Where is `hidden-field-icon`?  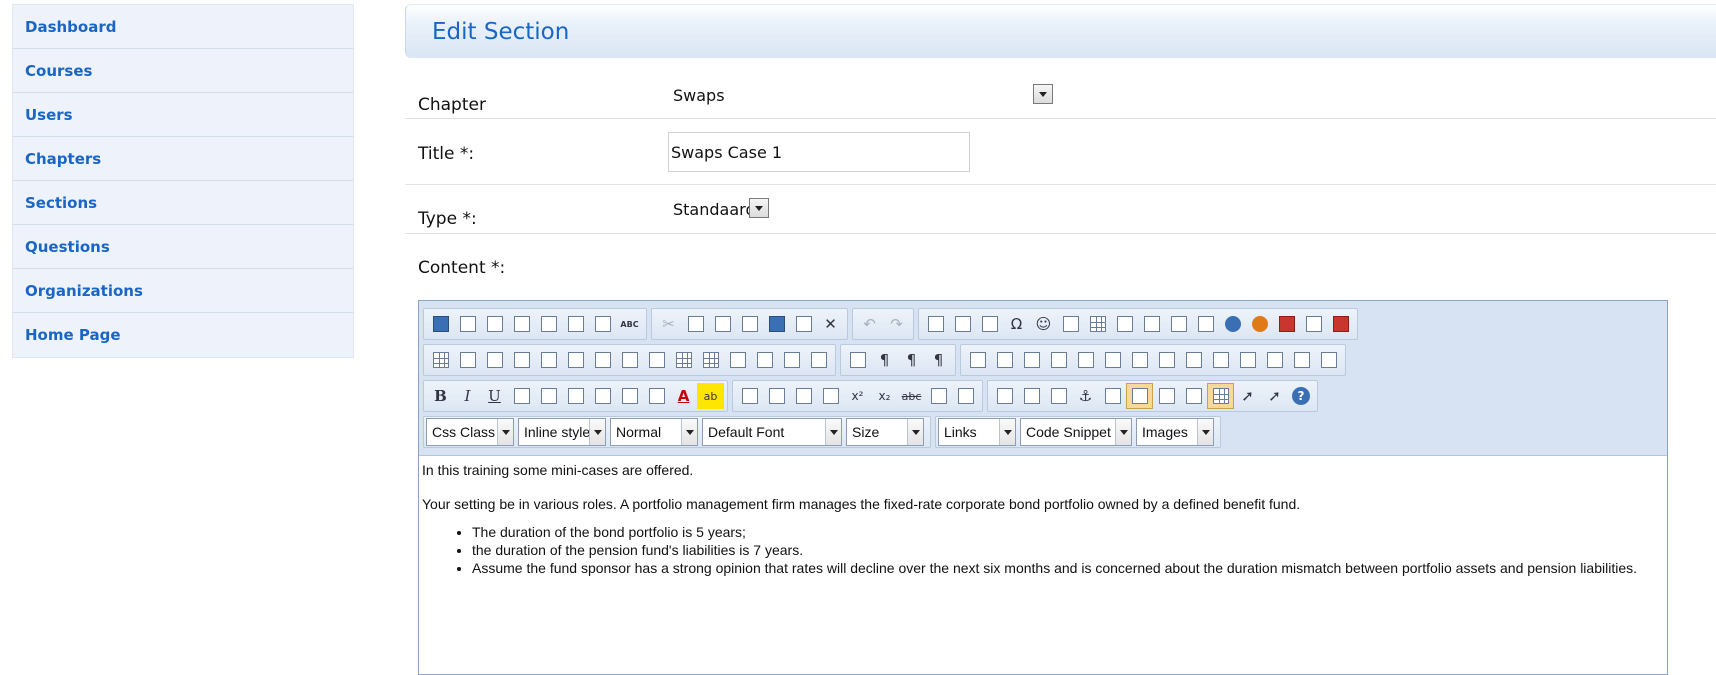
hidden-field-icon is located at coordinates (1085, 360).